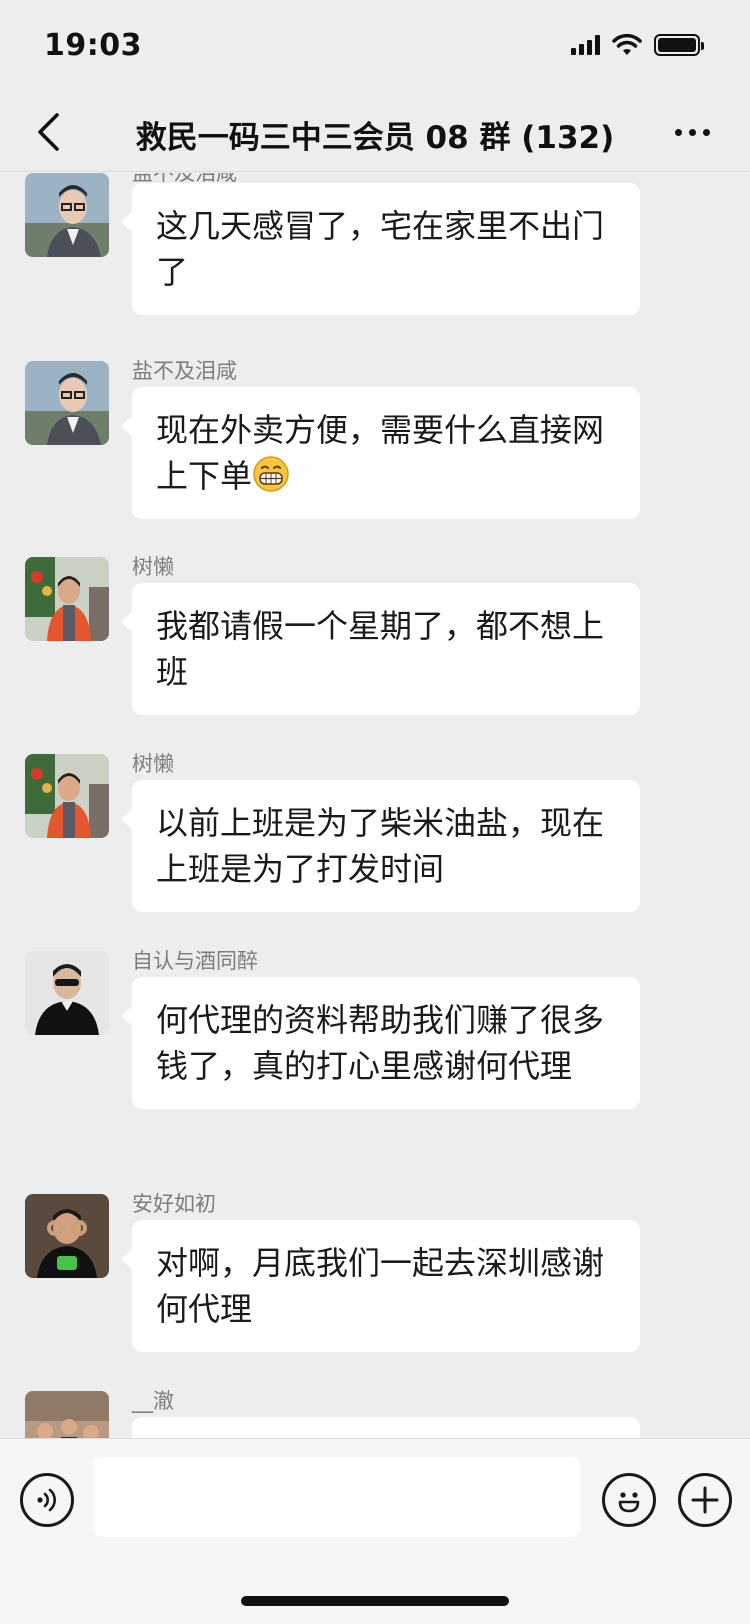  I want to click on chevron-left-icon, so click(48, 132).